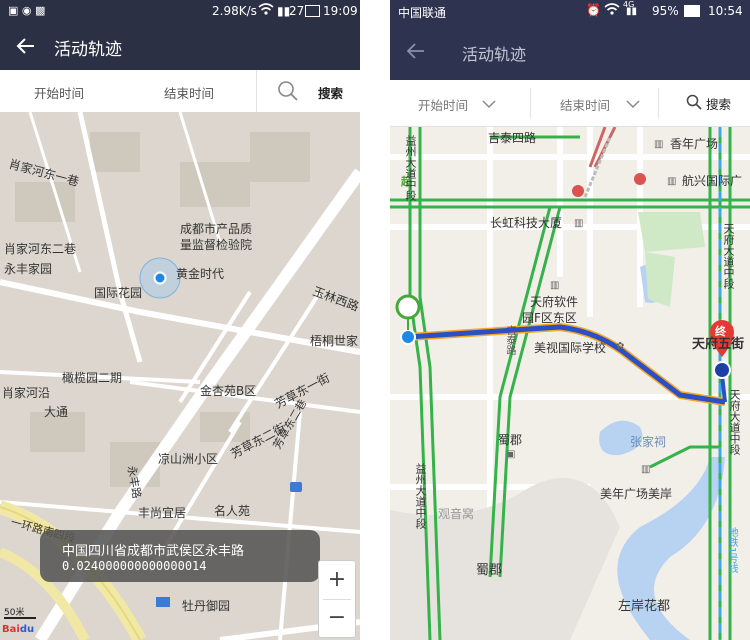 The width and height of the screenshot is (750, 640). I want to click on map-label: 天府五街, so click(718, 344).